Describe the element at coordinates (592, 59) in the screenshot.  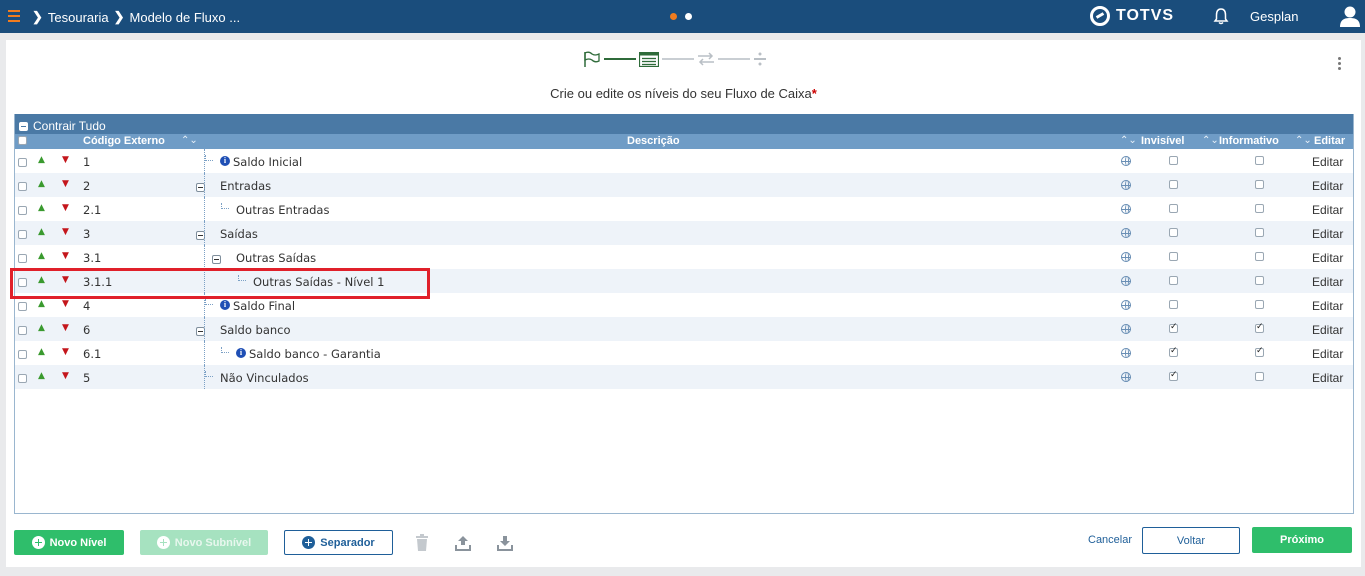
I see `flag-icon` at that location.